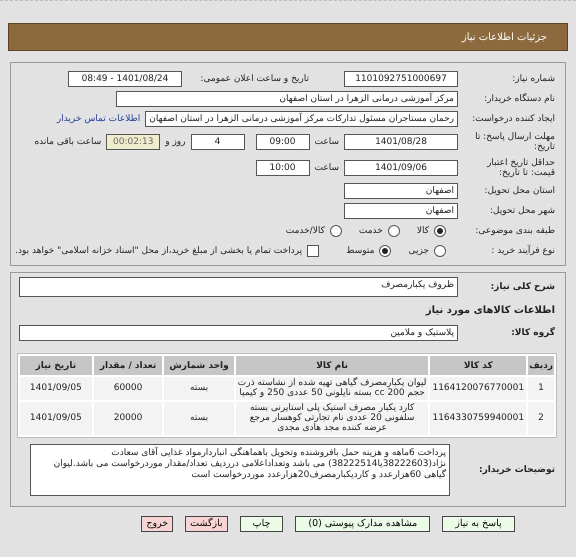 This screenshot has height=557, width=576. I want to click on column-header: نام کالا, so click(332, 365).